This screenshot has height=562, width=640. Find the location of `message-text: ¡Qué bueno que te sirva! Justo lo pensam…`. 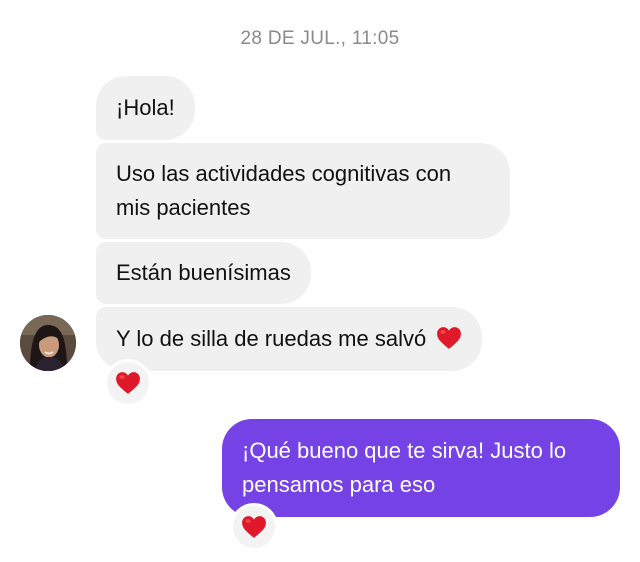

message-text: ¡Qué bueno que te sirva! Justo lo pensam… is located at coordinates (404, 467).